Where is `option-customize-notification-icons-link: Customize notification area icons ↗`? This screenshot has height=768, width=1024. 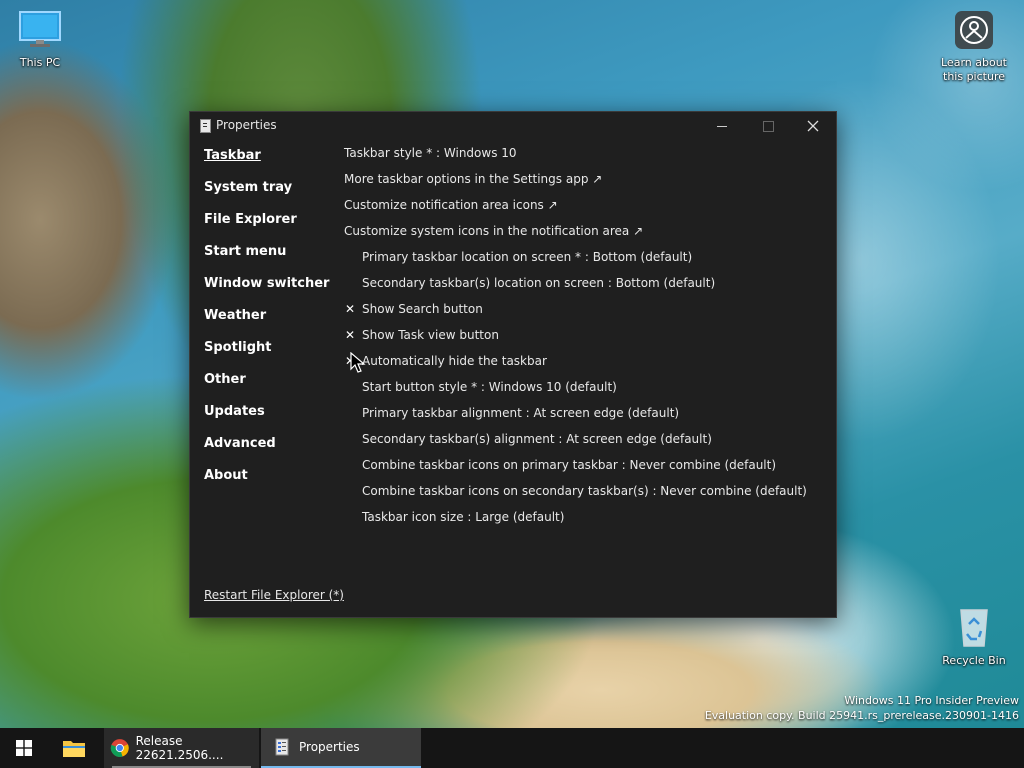 option-customize-notification-icons-link: Customize notification area icons ↗ is located at coordinates (451, 205).